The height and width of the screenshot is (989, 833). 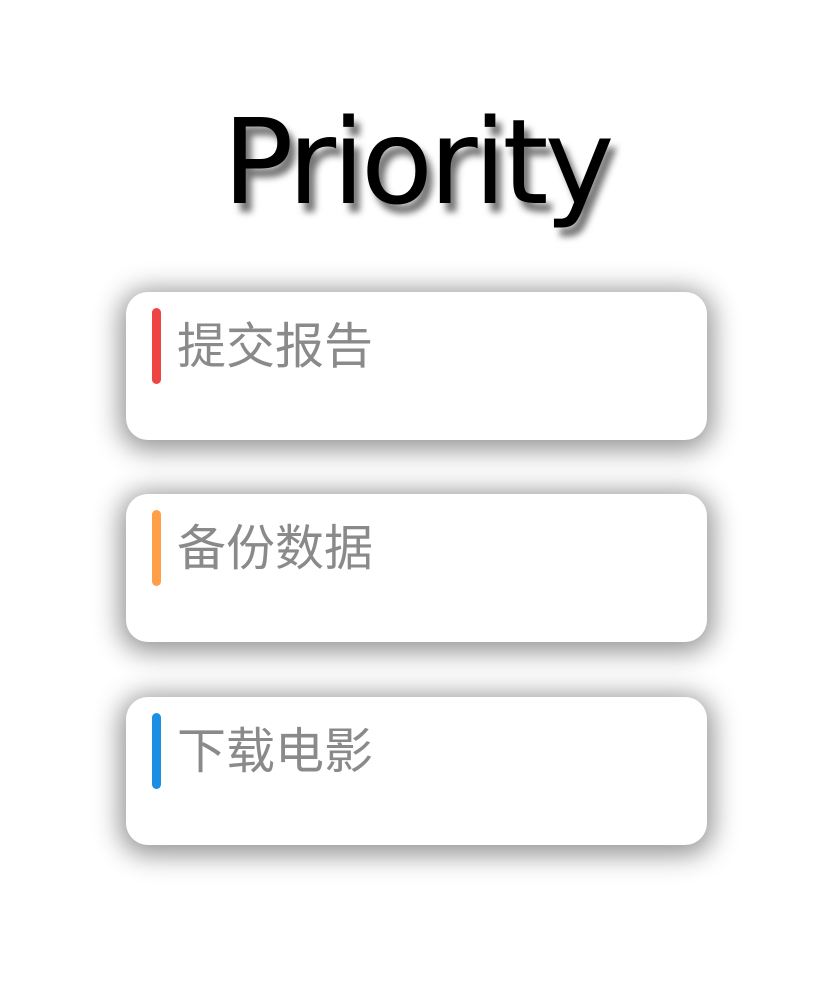 What do you see at coordinates (416, 771) in the screenshot?
I see `task-card: 下载电影` at bounding box center [416, 771].